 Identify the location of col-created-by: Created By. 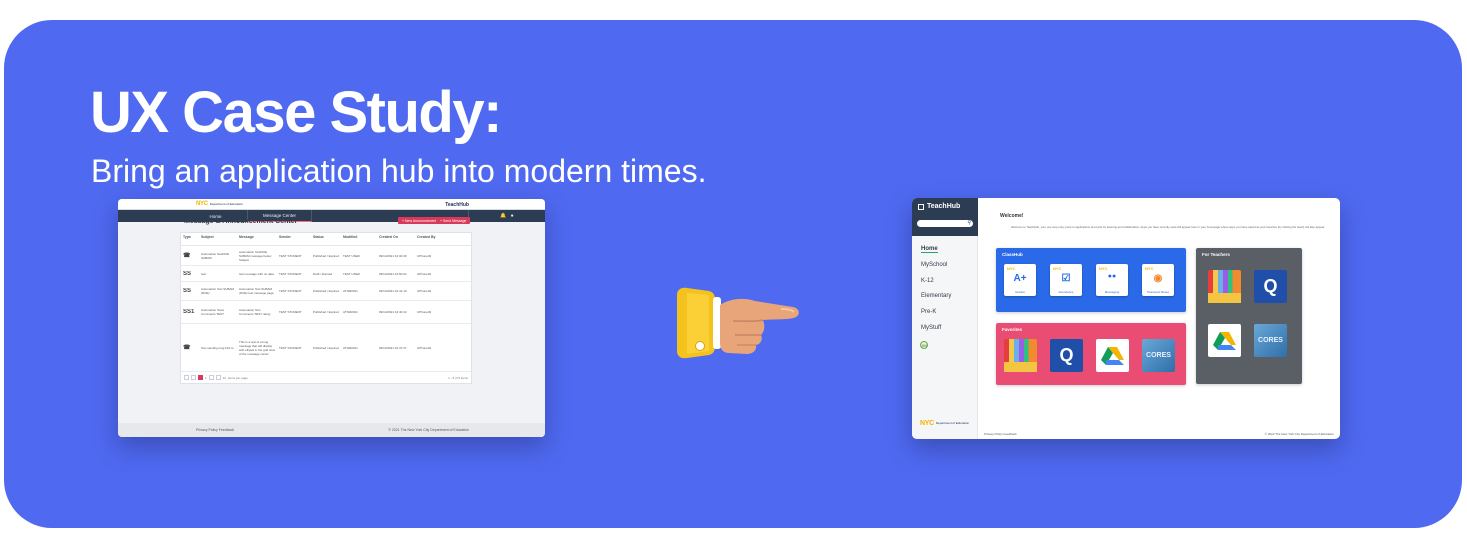
(435, 237).